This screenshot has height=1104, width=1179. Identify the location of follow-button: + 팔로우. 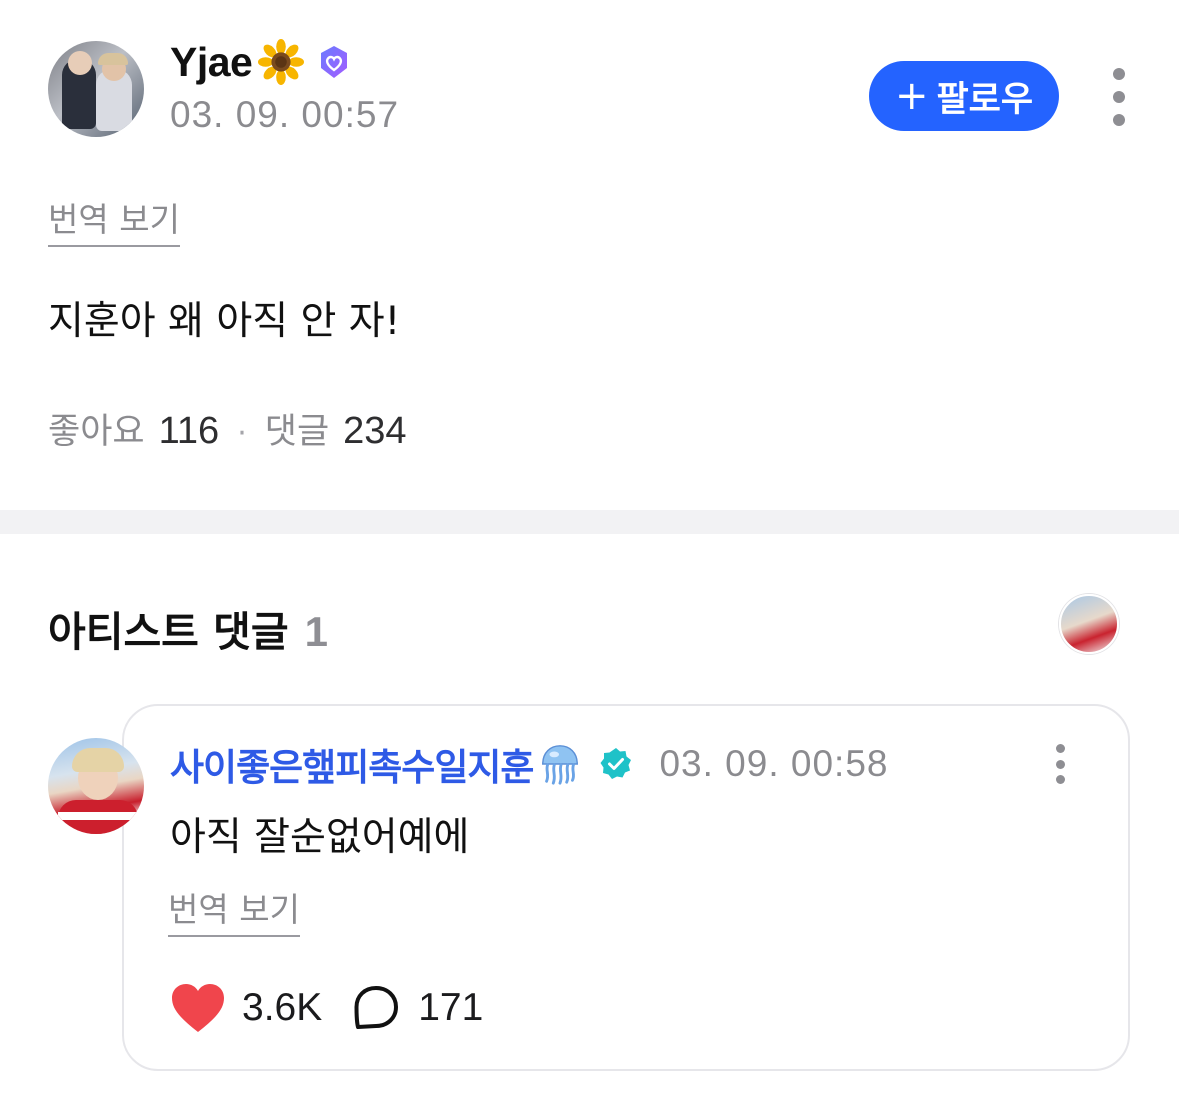
(964, 96).